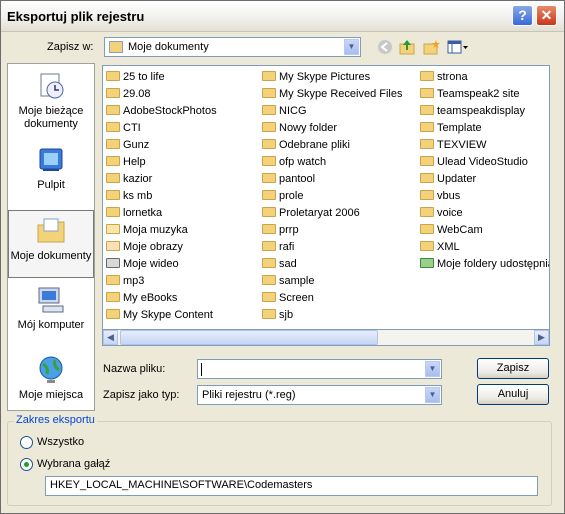  What do you see at coordinates (161, 179) in the screenshot?
I see `list-item: kazior` at bounding box center [161, 179].